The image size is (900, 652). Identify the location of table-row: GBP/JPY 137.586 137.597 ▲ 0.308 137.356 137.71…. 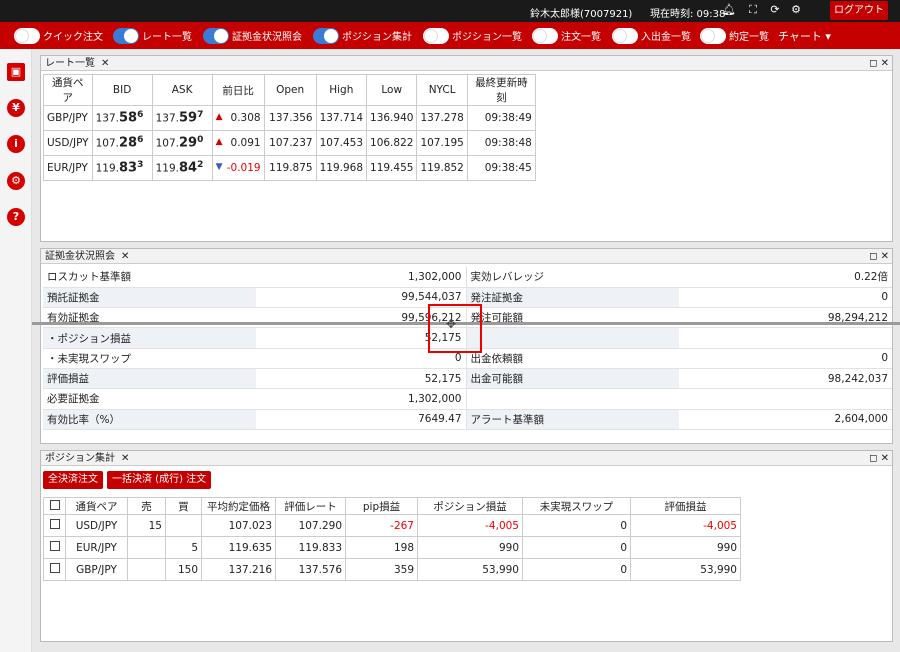
(289, 118).